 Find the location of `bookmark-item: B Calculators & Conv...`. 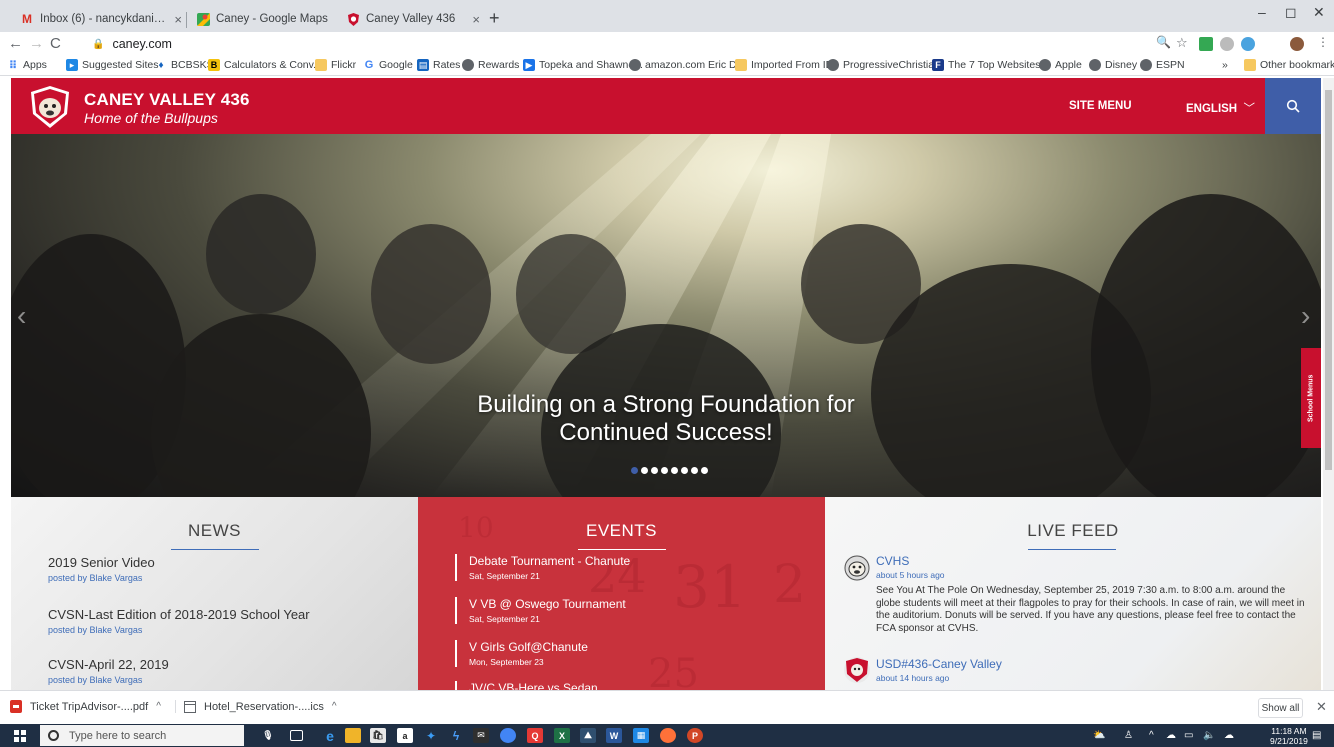

bookmark-item: B Calculators & Conv... is located at coordinates (265, 65).